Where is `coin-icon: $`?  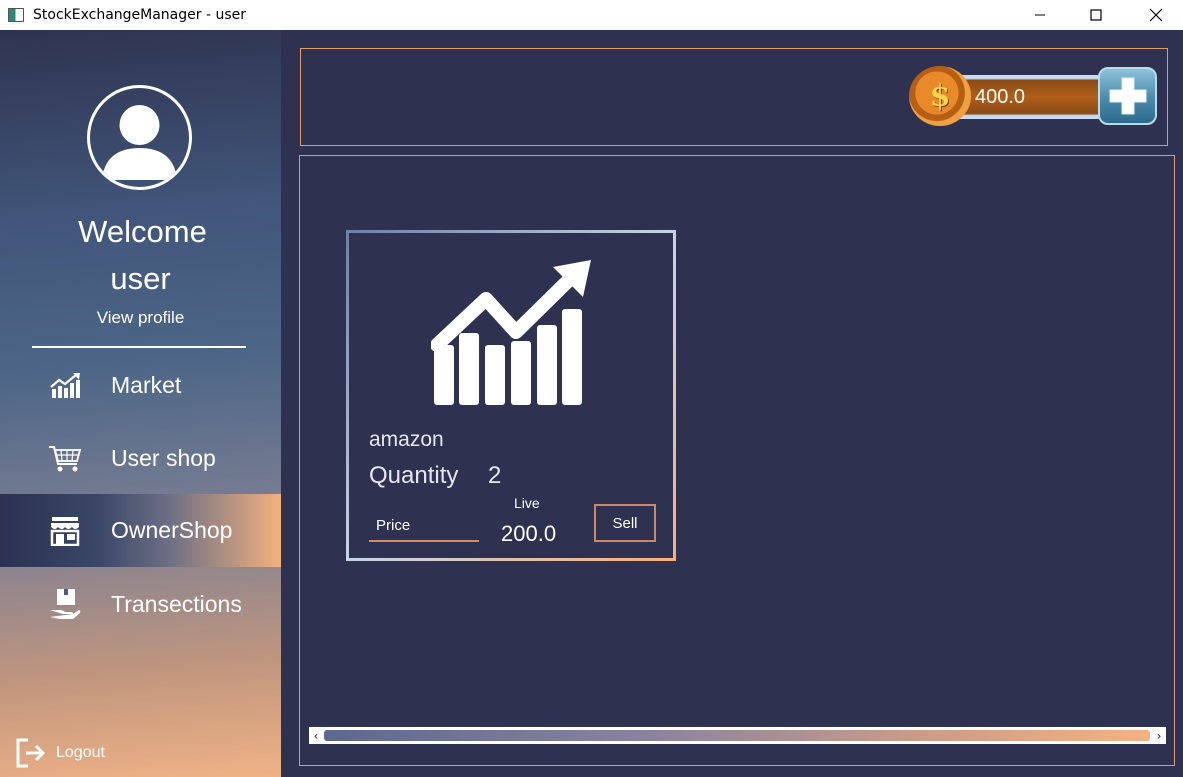
coin-icon: $ is located at coordinates (940, 96).